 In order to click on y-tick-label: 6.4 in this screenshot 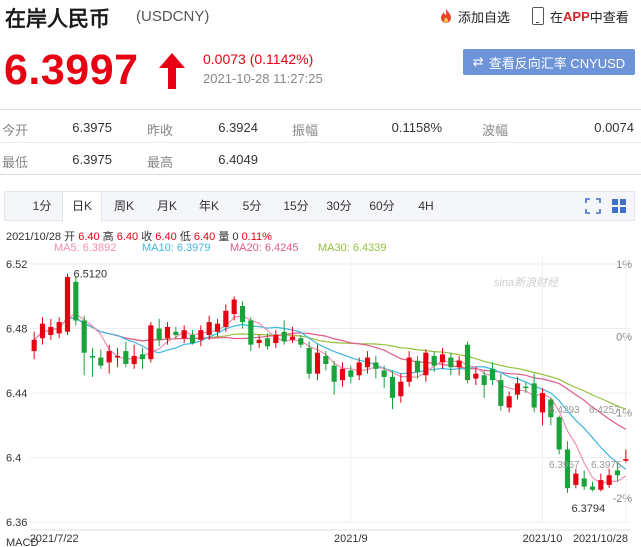, I will do `click(13, 459)`.